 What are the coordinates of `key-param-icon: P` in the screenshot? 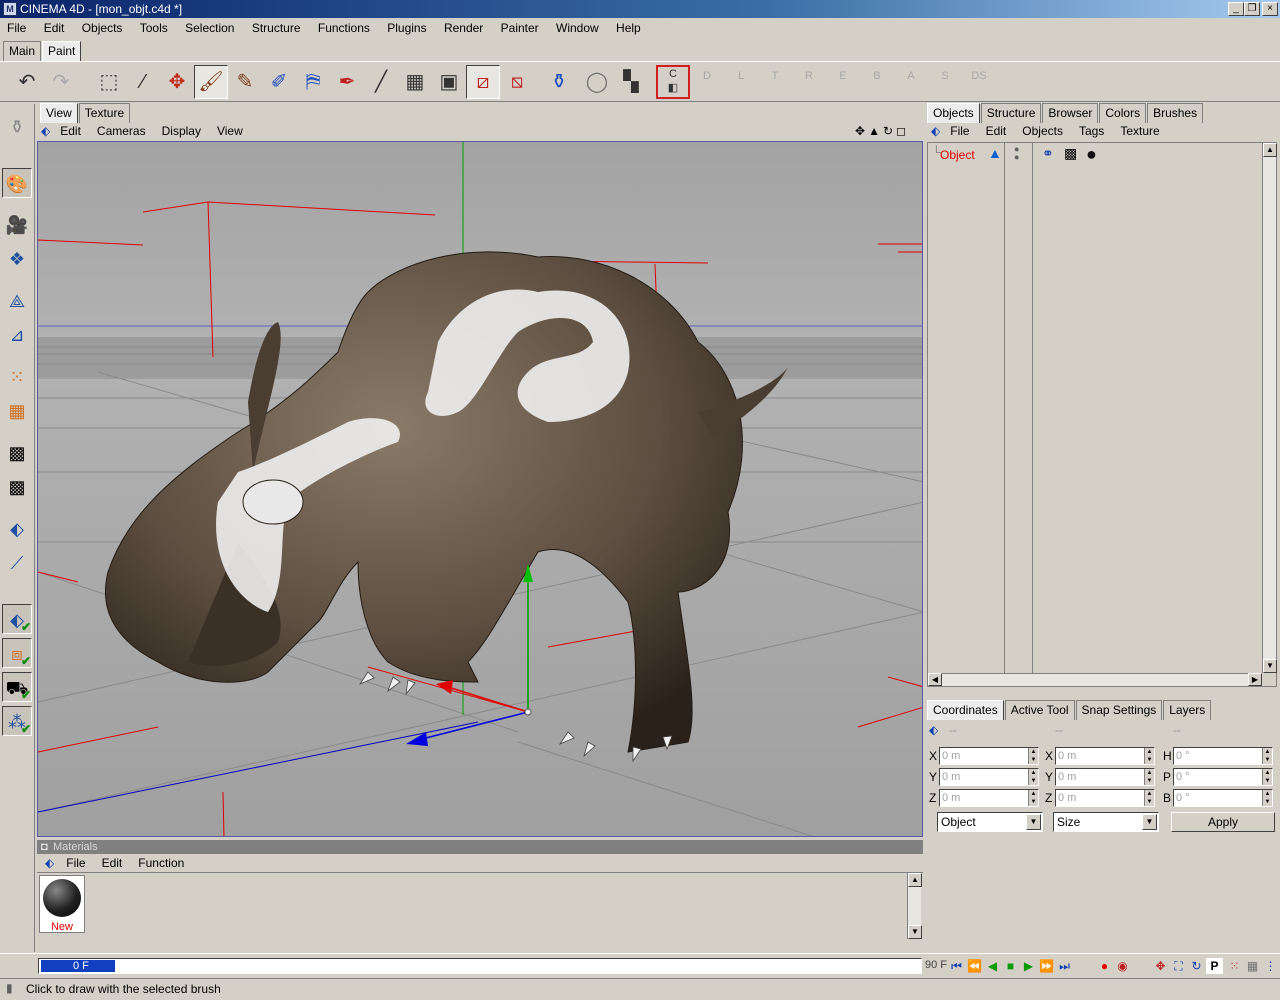 It's located at (1214, 966).